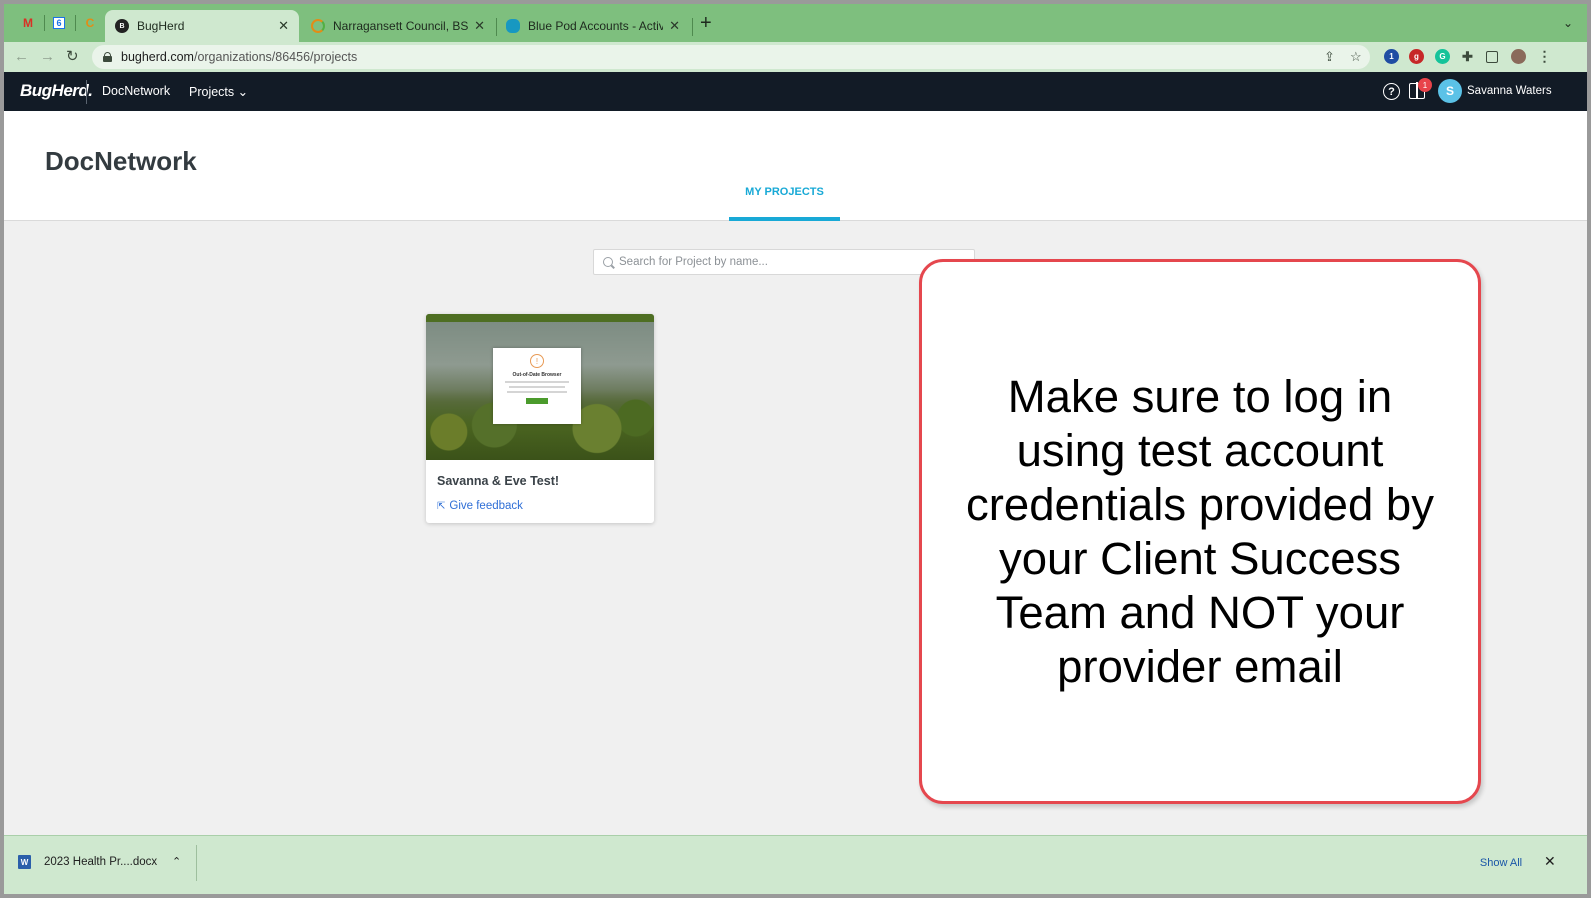 The width and height of the screenshot is (1591, 898). I want to click on notification-badge: 1, so click(1425, 85).